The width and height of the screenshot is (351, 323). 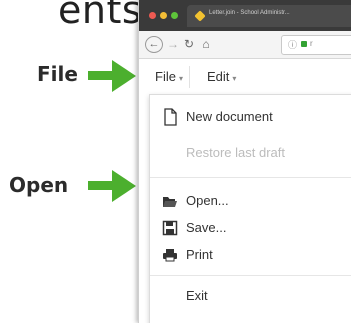 I want to click on menu-item-label: Restore last draft, so click(x=235, y=152).